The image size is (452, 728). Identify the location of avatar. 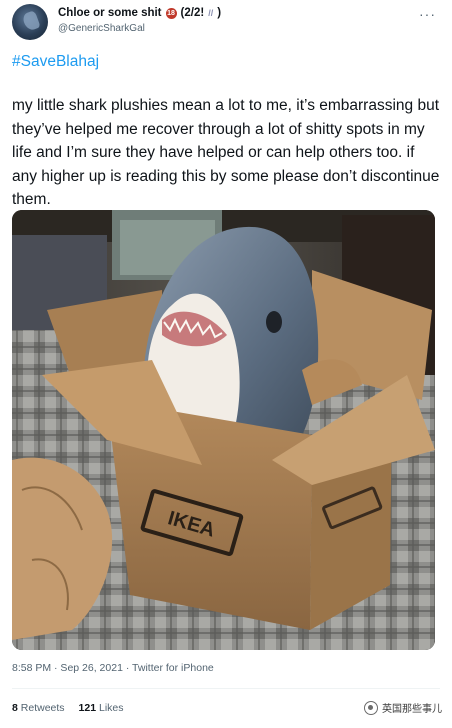
(30, 22).